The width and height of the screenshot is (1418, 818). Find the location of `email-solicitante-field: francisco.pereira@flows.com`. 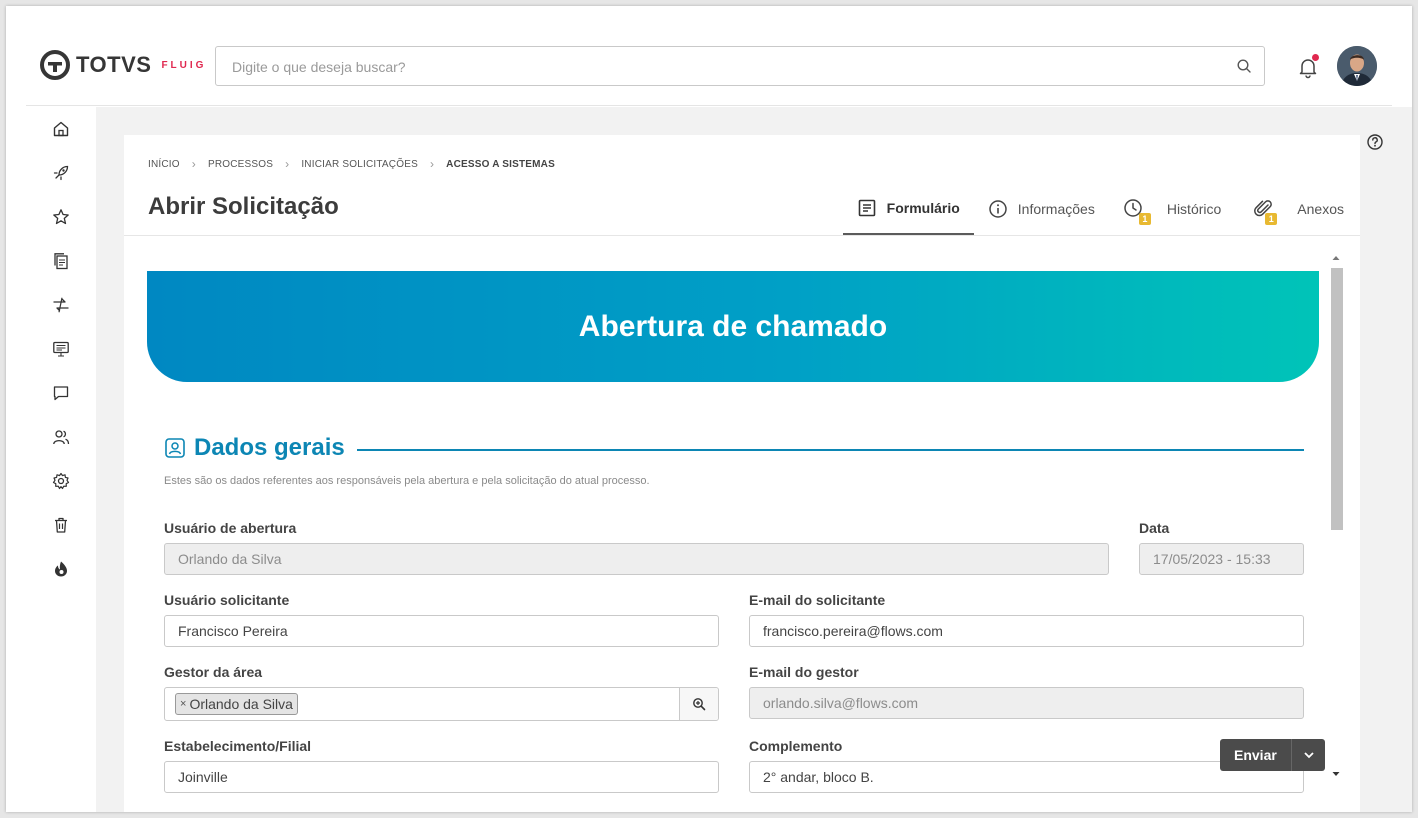

email-solicitante-field: francisco.pereira@flows.com is located at coordinates (1026, 631).